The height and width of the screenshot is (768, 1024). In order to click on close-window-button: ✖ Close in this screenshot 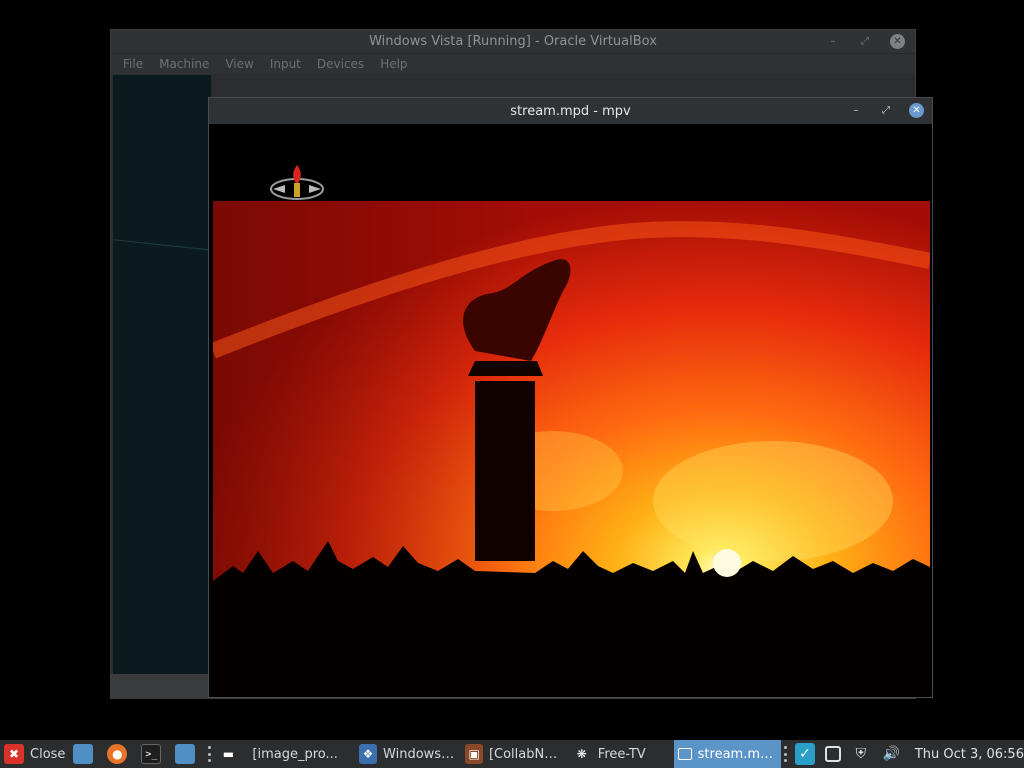, I will do `click(34, 754)`.